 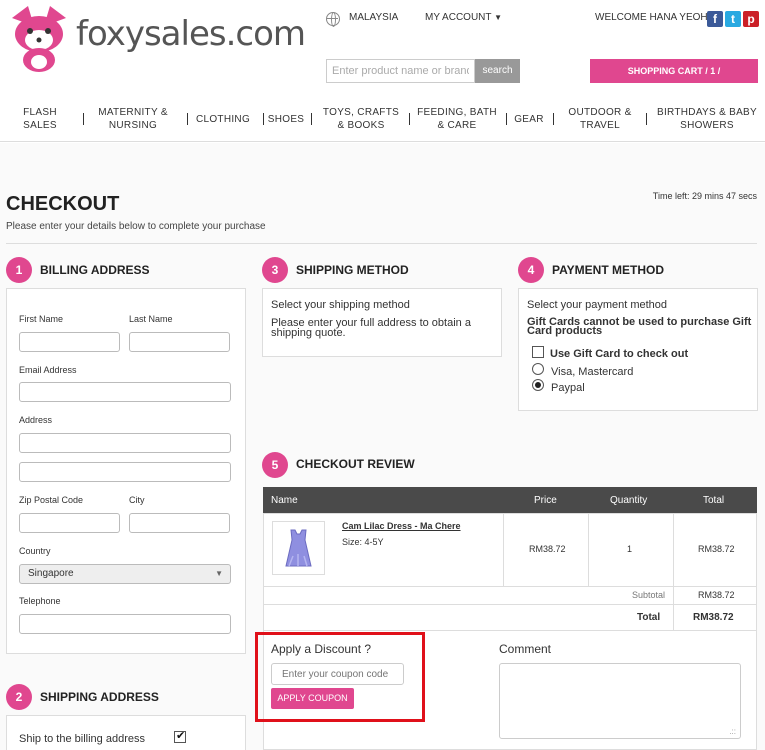 What do you see at coordinates (457, 119) in the screenshot?
I see `nav-feeding-bath-care: FEEDING, BATH & CARE` at bounding box center [457, 119].